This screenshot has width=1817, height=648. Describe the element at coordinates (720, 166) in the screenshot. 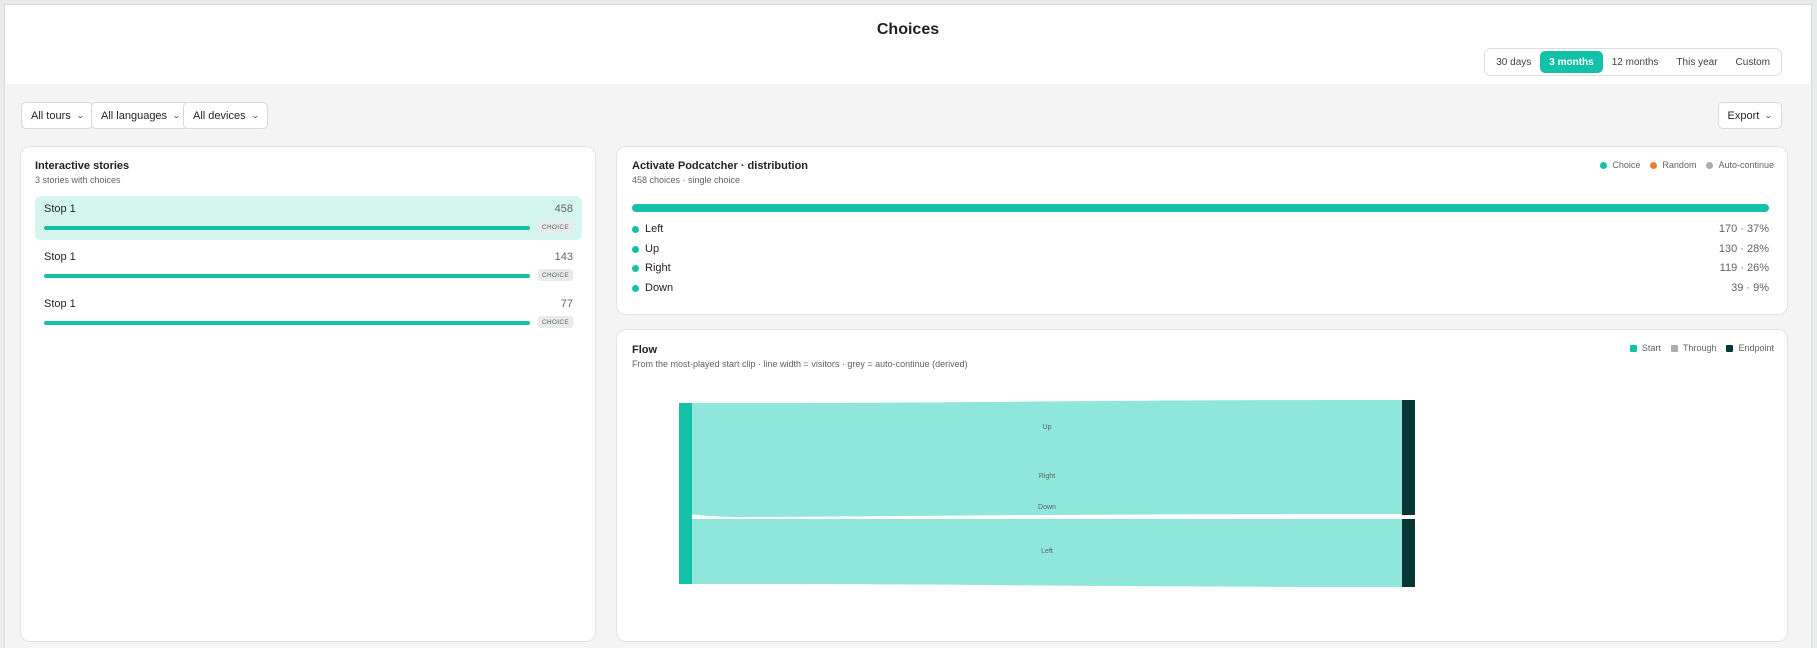

I see `distribution-card-title: Activate Podcatcher · distribution` at that location.